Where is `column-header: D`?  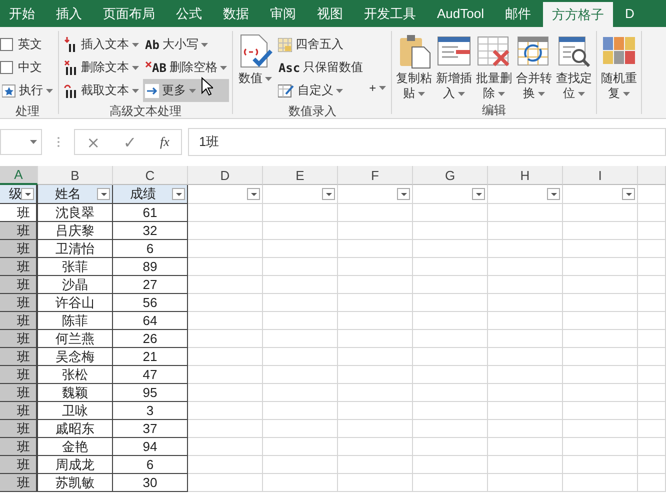
column-header: D is located at coordinates (225, 175).